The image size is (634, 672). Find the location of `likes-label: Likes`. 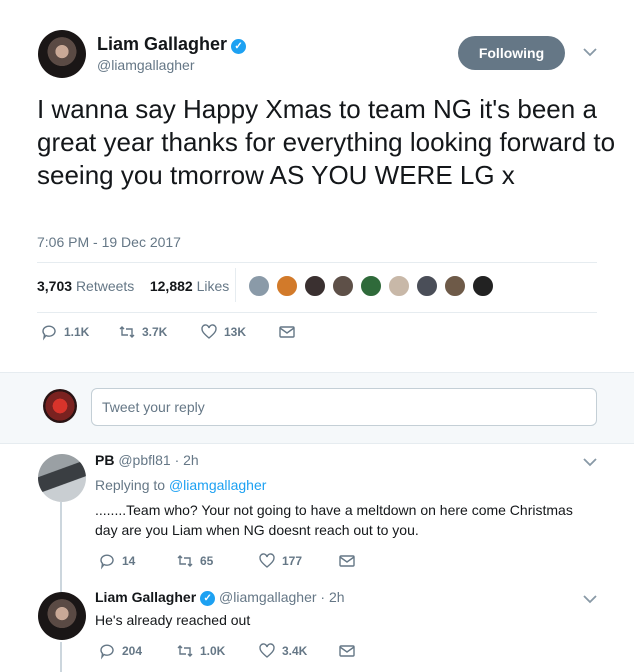

likes-label: Likes is located at coordinates (213, 286).